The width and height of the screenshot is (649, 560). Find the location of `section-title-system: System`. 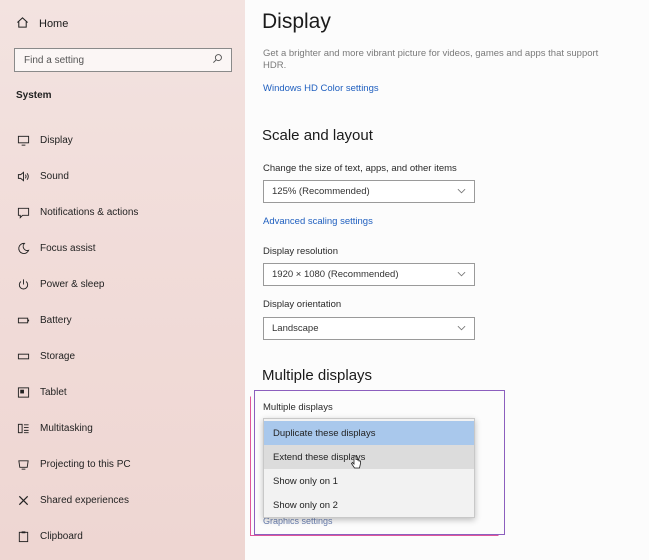

section-title-system: System is located at coordinates (34, 95).